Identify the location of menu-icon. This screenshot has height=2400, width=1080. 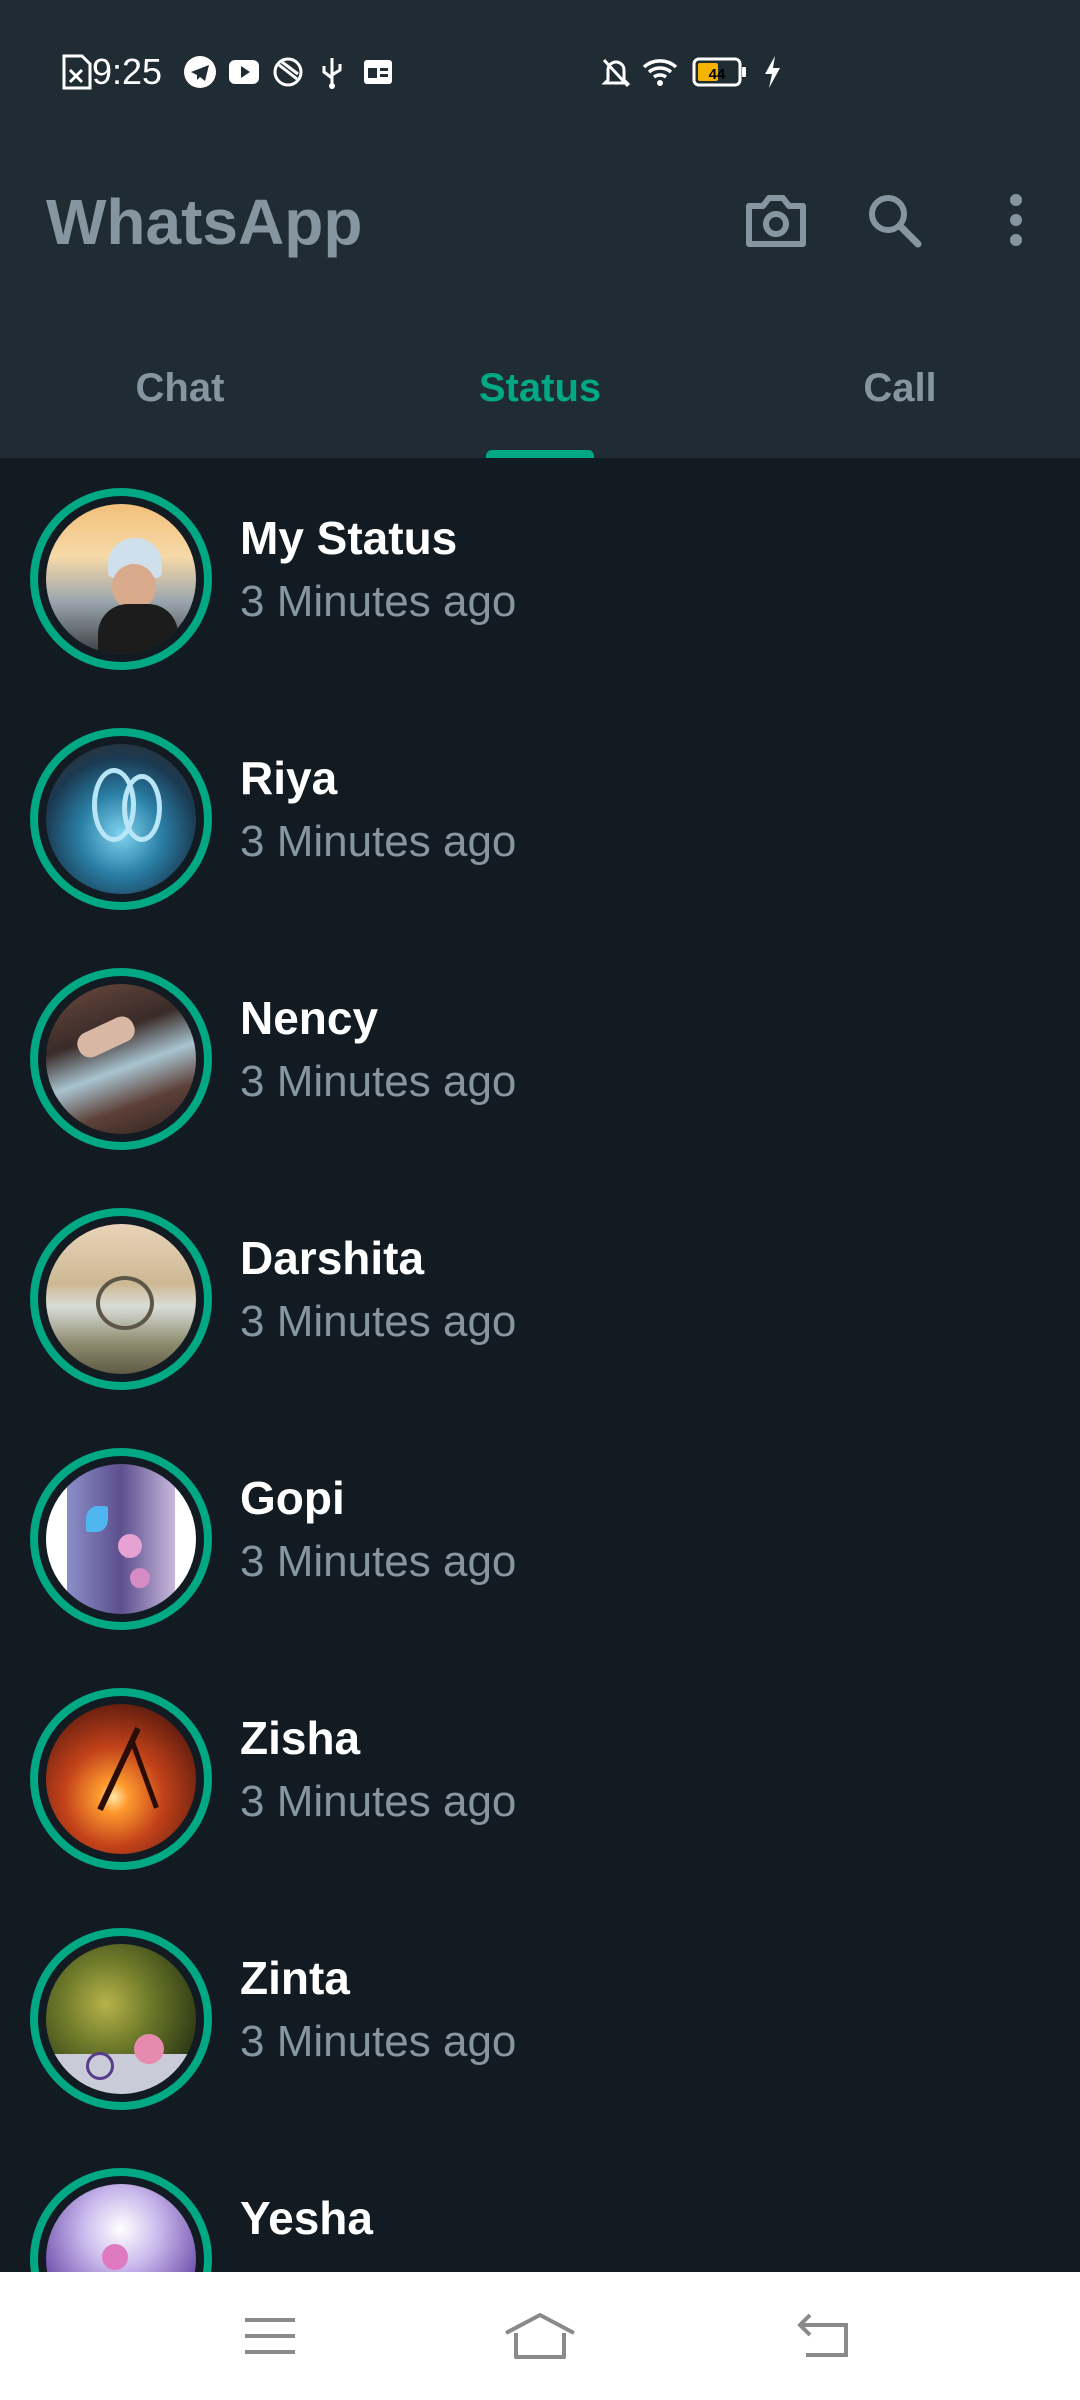
(270, 2336).